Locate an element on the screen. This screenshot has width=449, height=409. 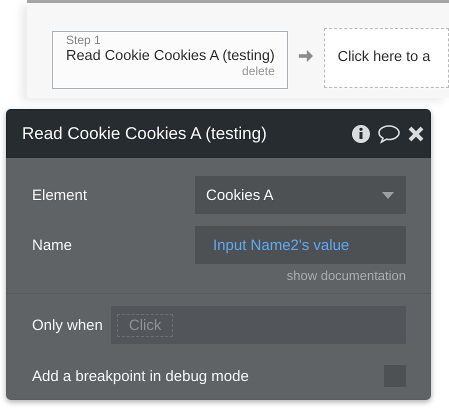
field-label: Element is located at coordinates (60, 195).